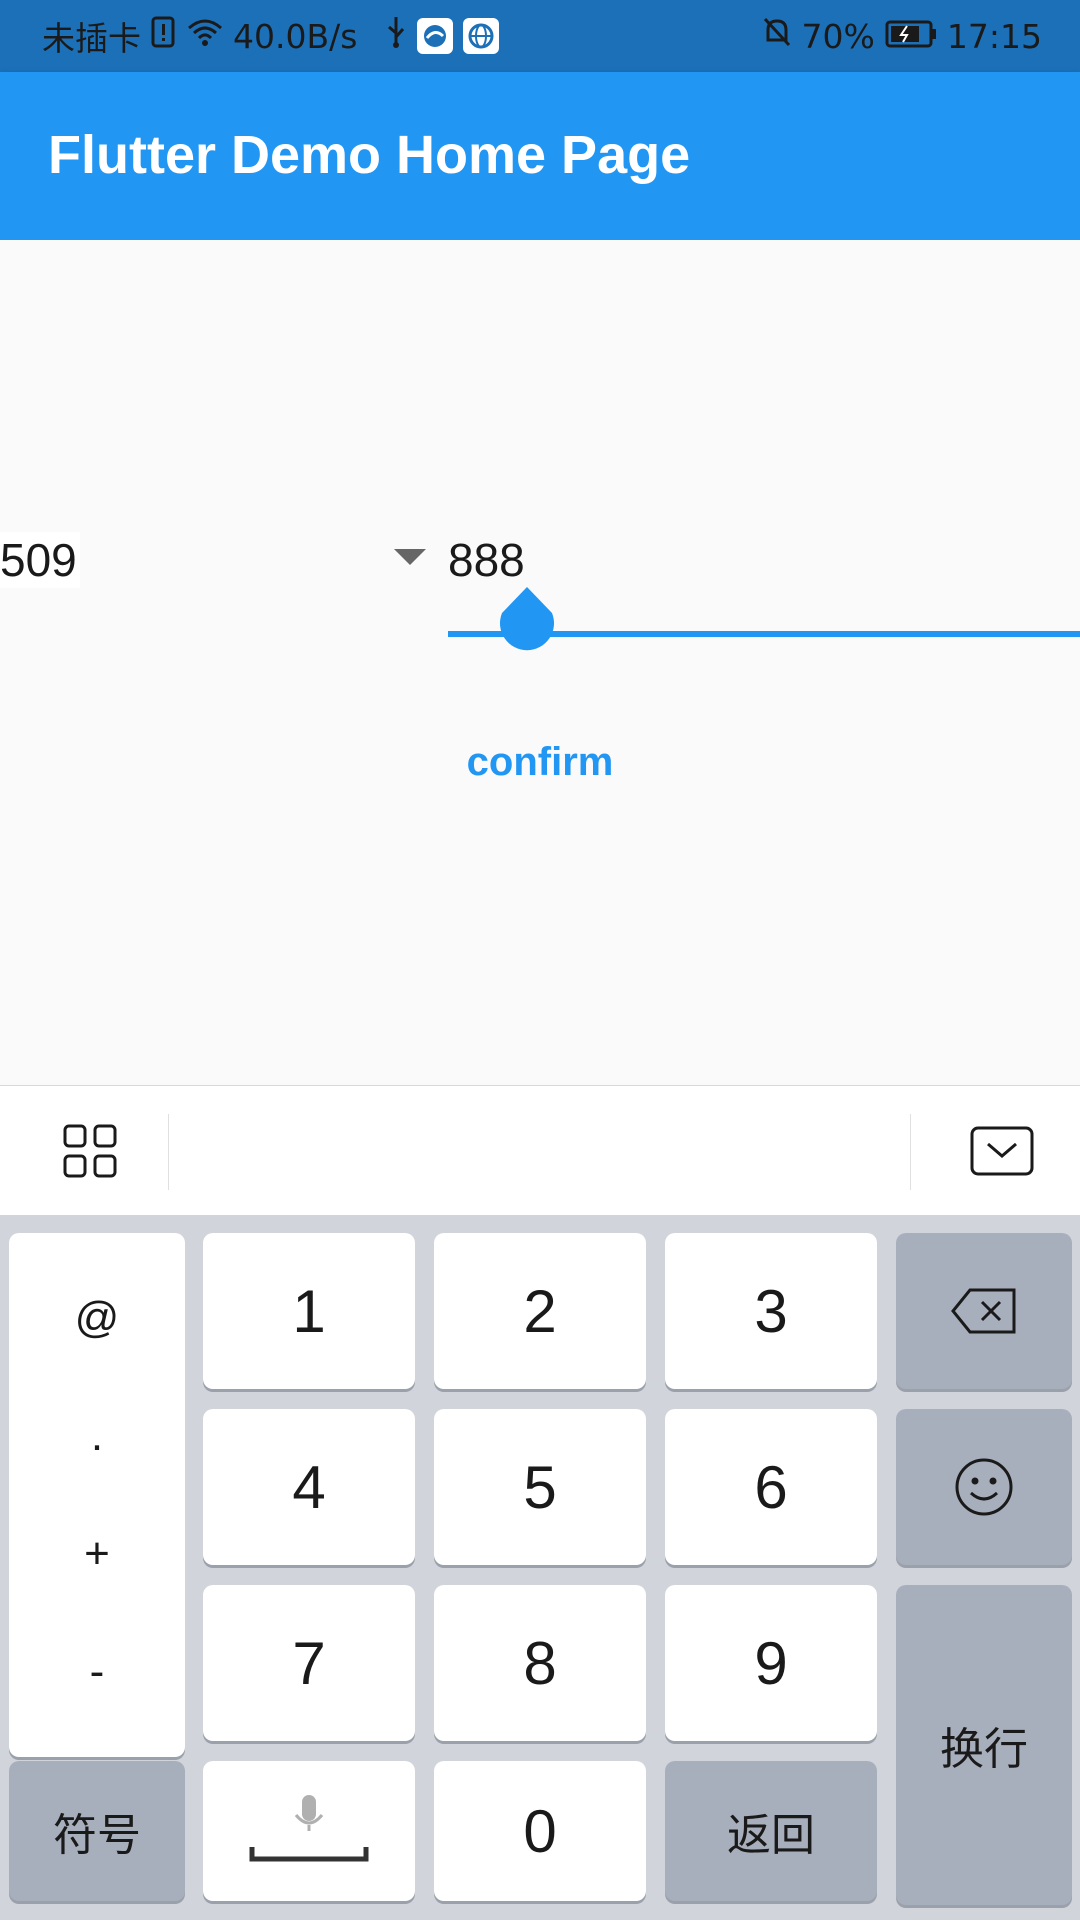 The width and height of the screenshot is (1080, 1920). I want to click on page-title: Flutter Demo Home Page, so click(369, 155).